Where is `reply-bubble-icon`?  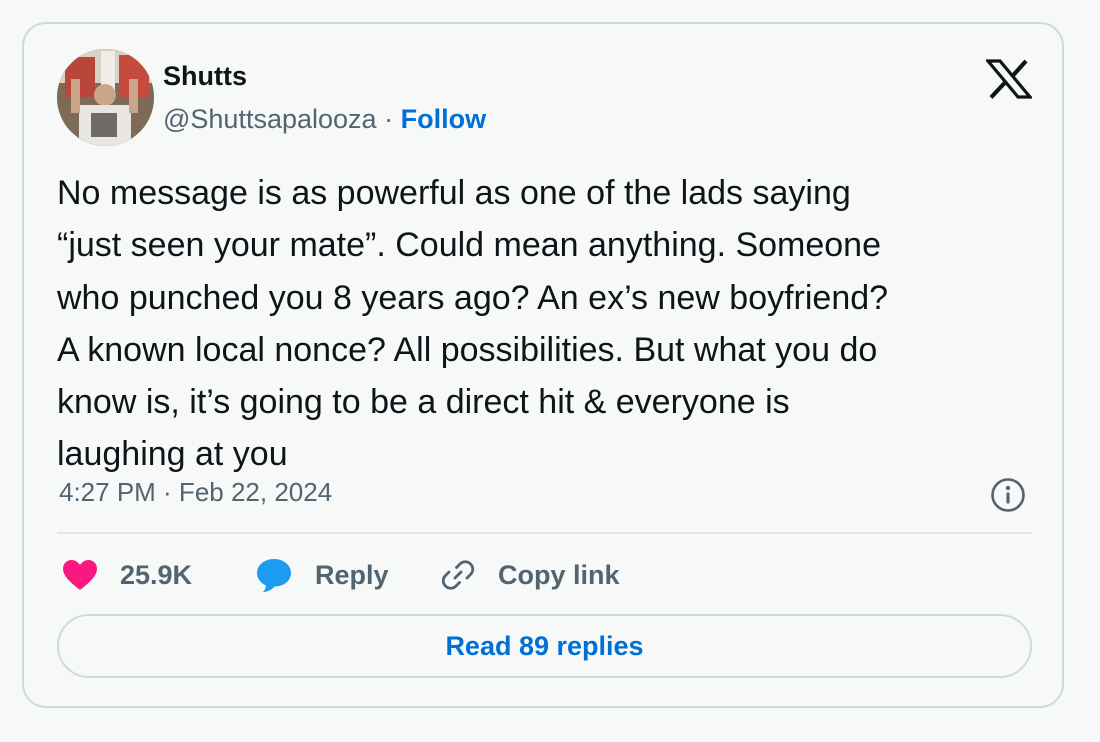 reply-bubble-icon is located at coordinates (274, 575).